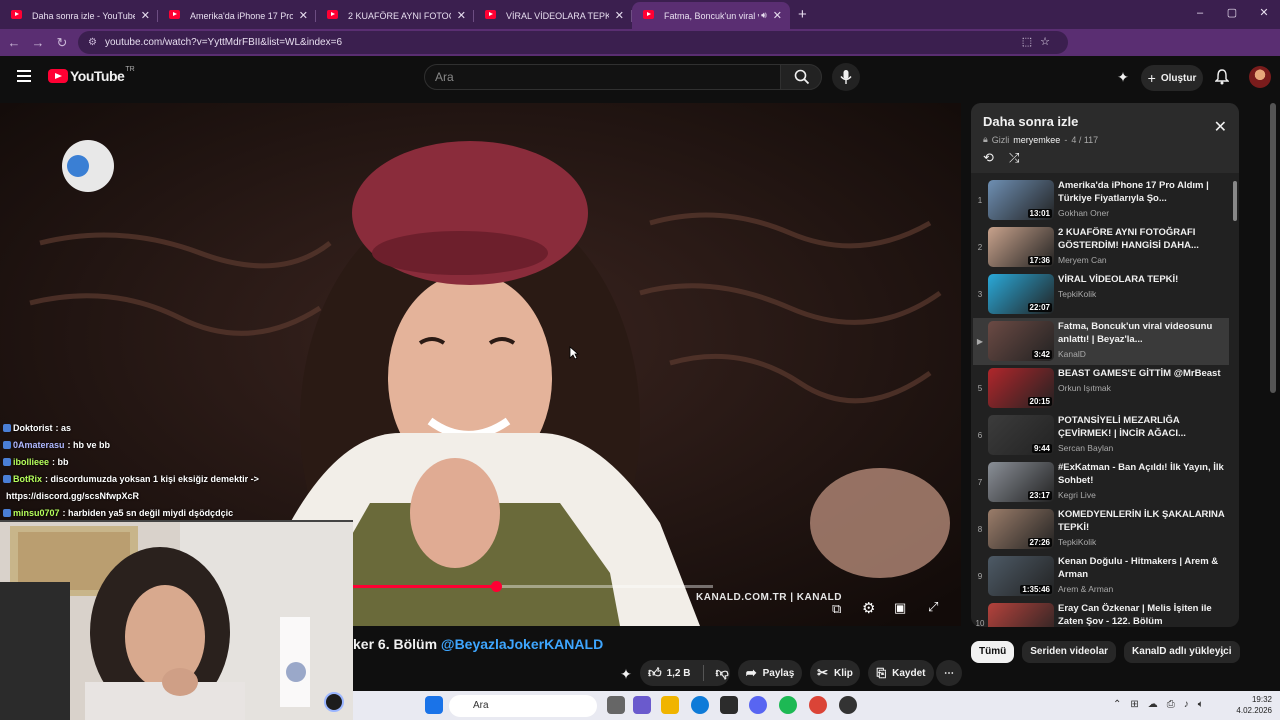 The width and height of the screenshot is (1280, 720). I want to click on back-arrow-icon: ←, so click(14, 42).